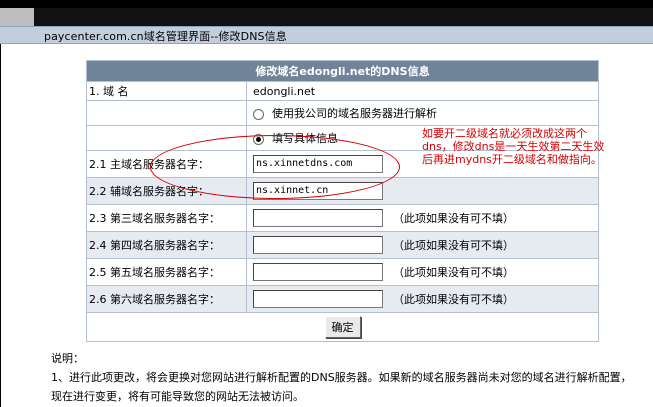  I want to click on ns5-input, so click(318, 272).